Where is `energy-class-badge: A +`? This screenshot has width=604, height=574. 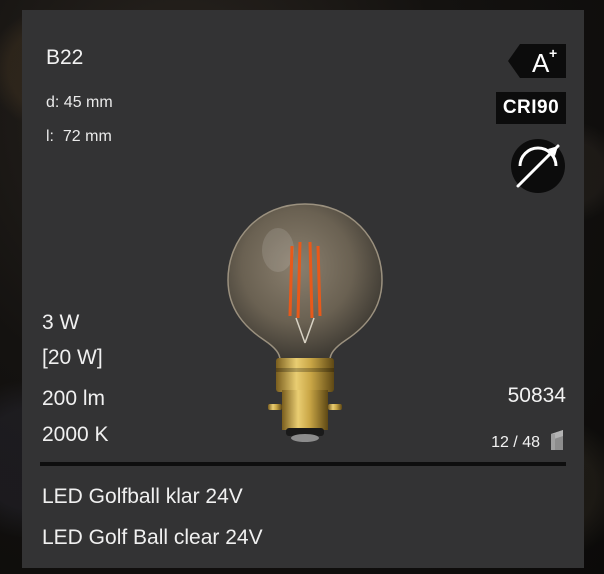
energy-class-badge: A + is located at coordinates (537, 61).